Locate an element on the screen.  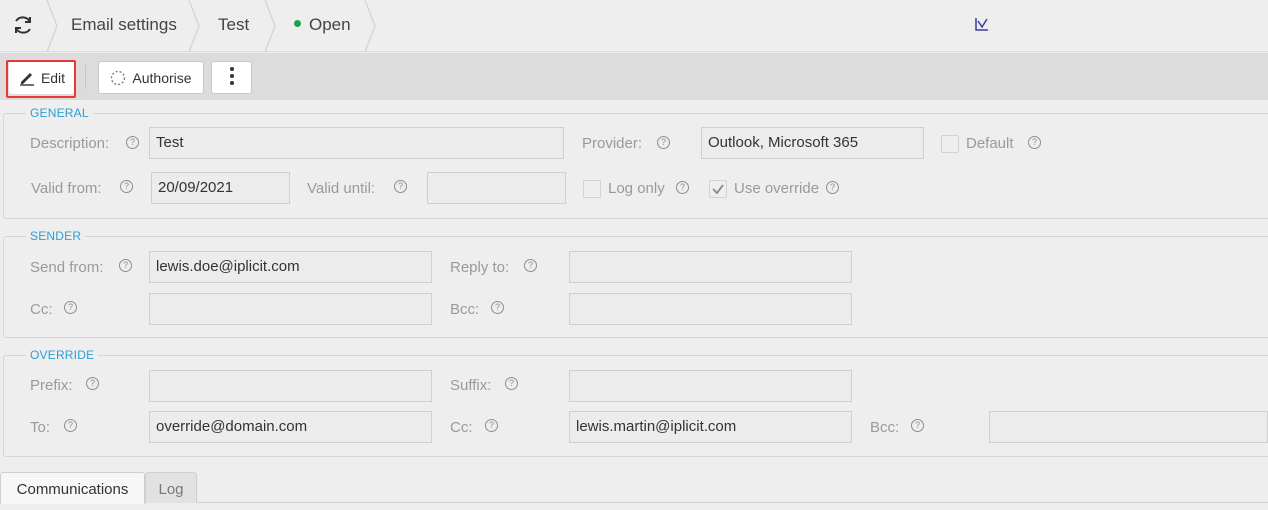
use-override-label: Use override is located at coordinates (777, 188).